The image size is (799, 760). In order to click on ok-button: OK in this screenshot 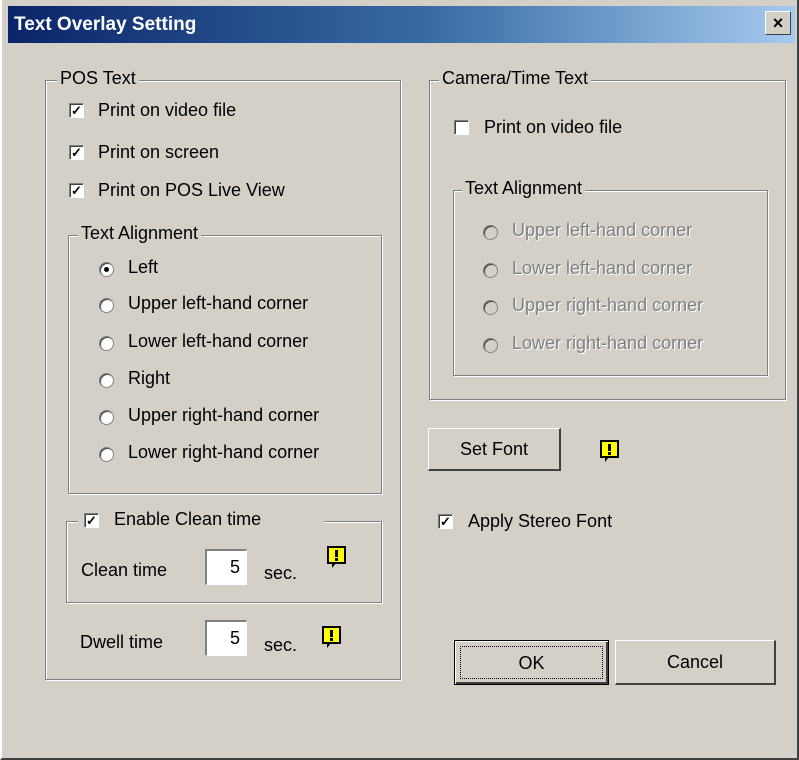, I will do `click(531, 662)`.